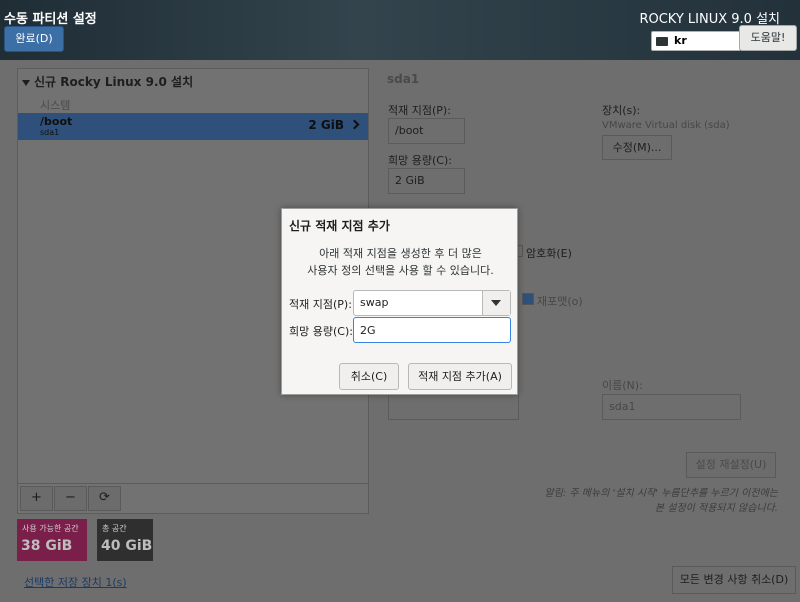  I want to click on device-value: VMware Virtual disk (sda), so click(666, 125).